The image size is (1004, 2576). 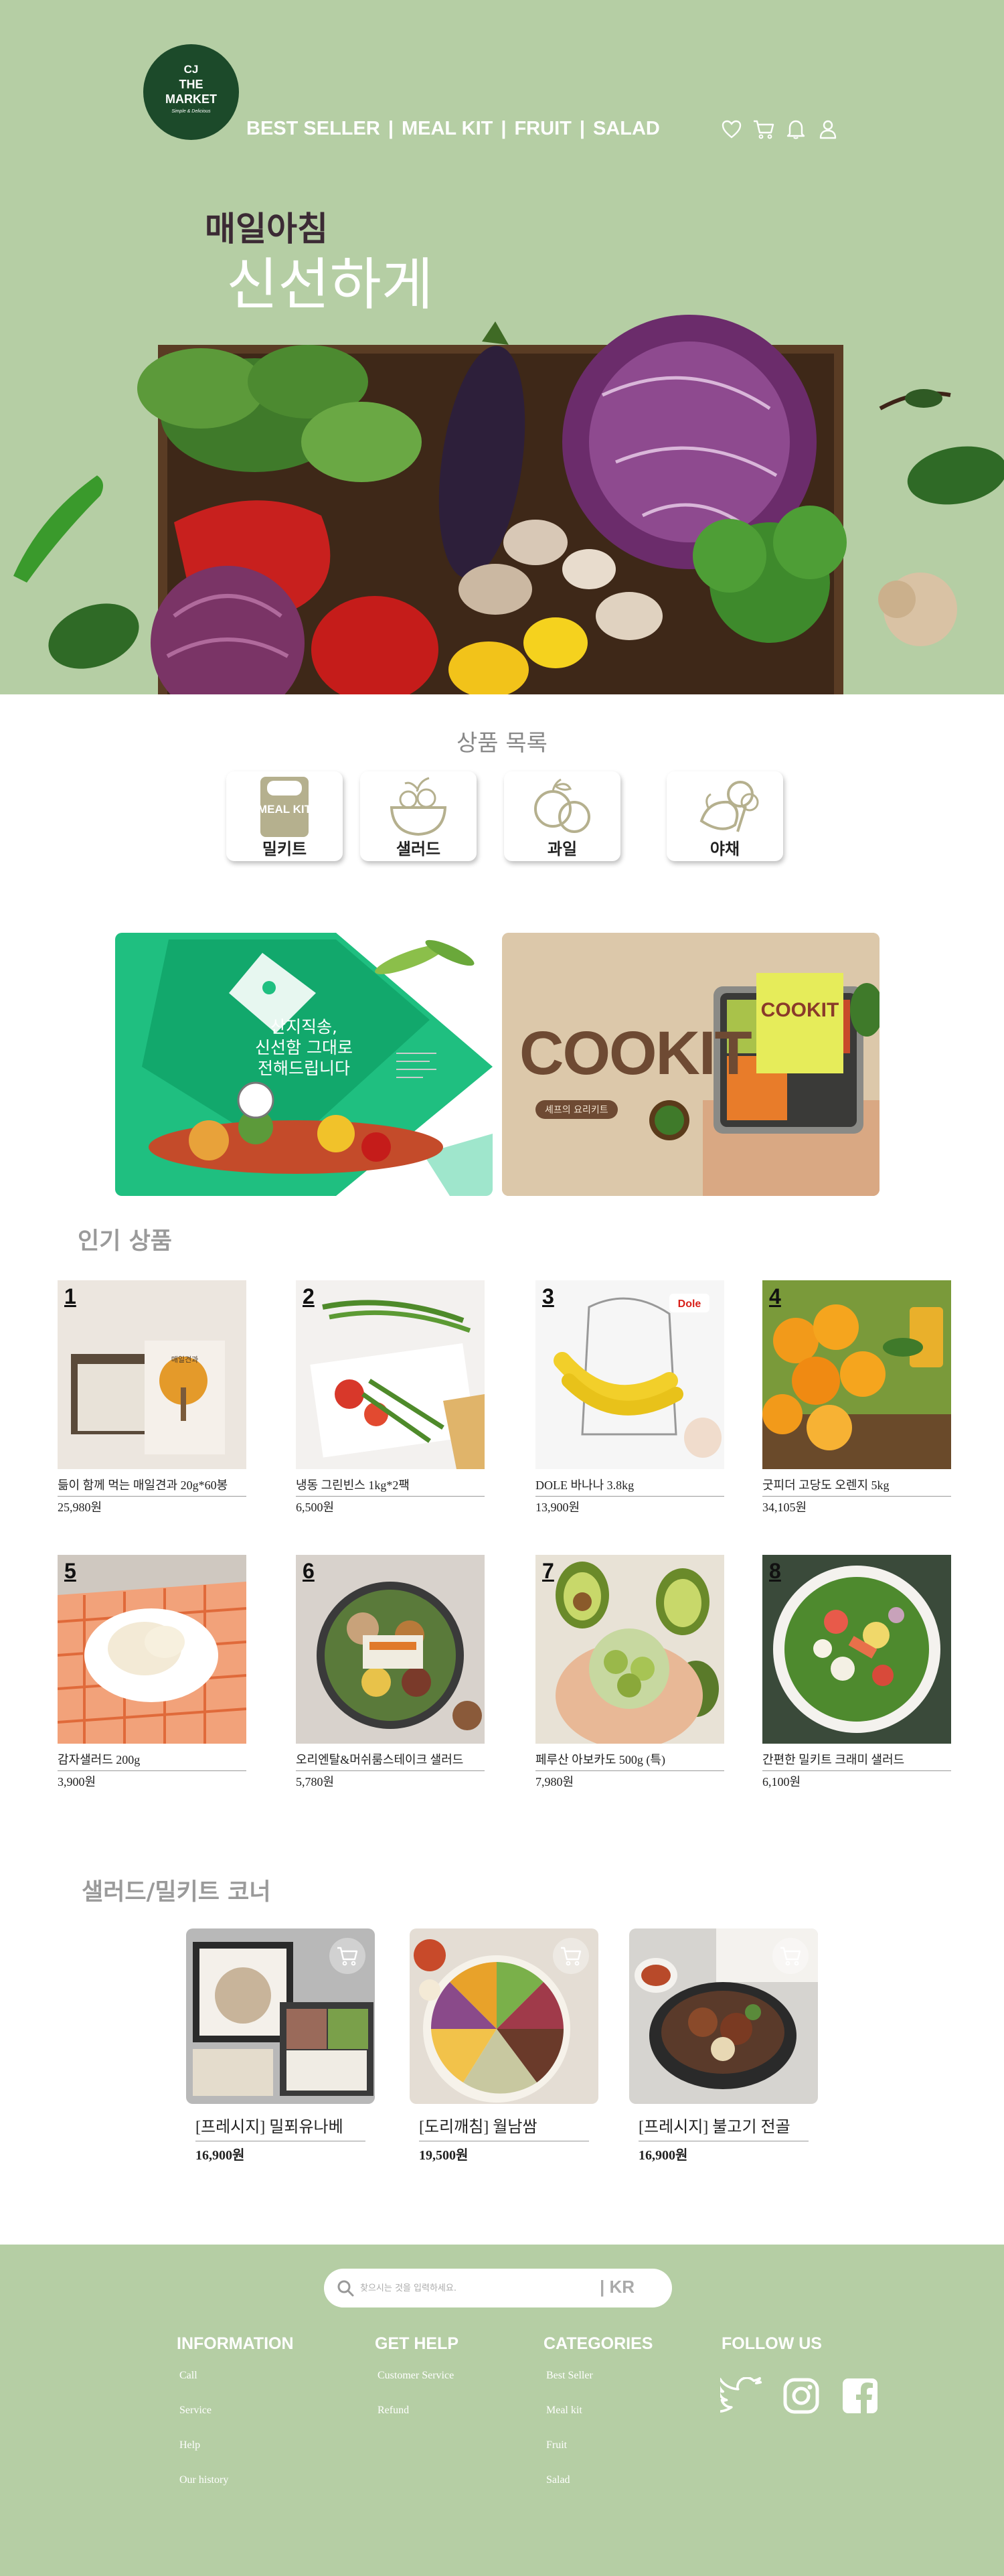 I want to click on kit-name: [도리깨침] 월남쌈, so click(x=504, y=2127).